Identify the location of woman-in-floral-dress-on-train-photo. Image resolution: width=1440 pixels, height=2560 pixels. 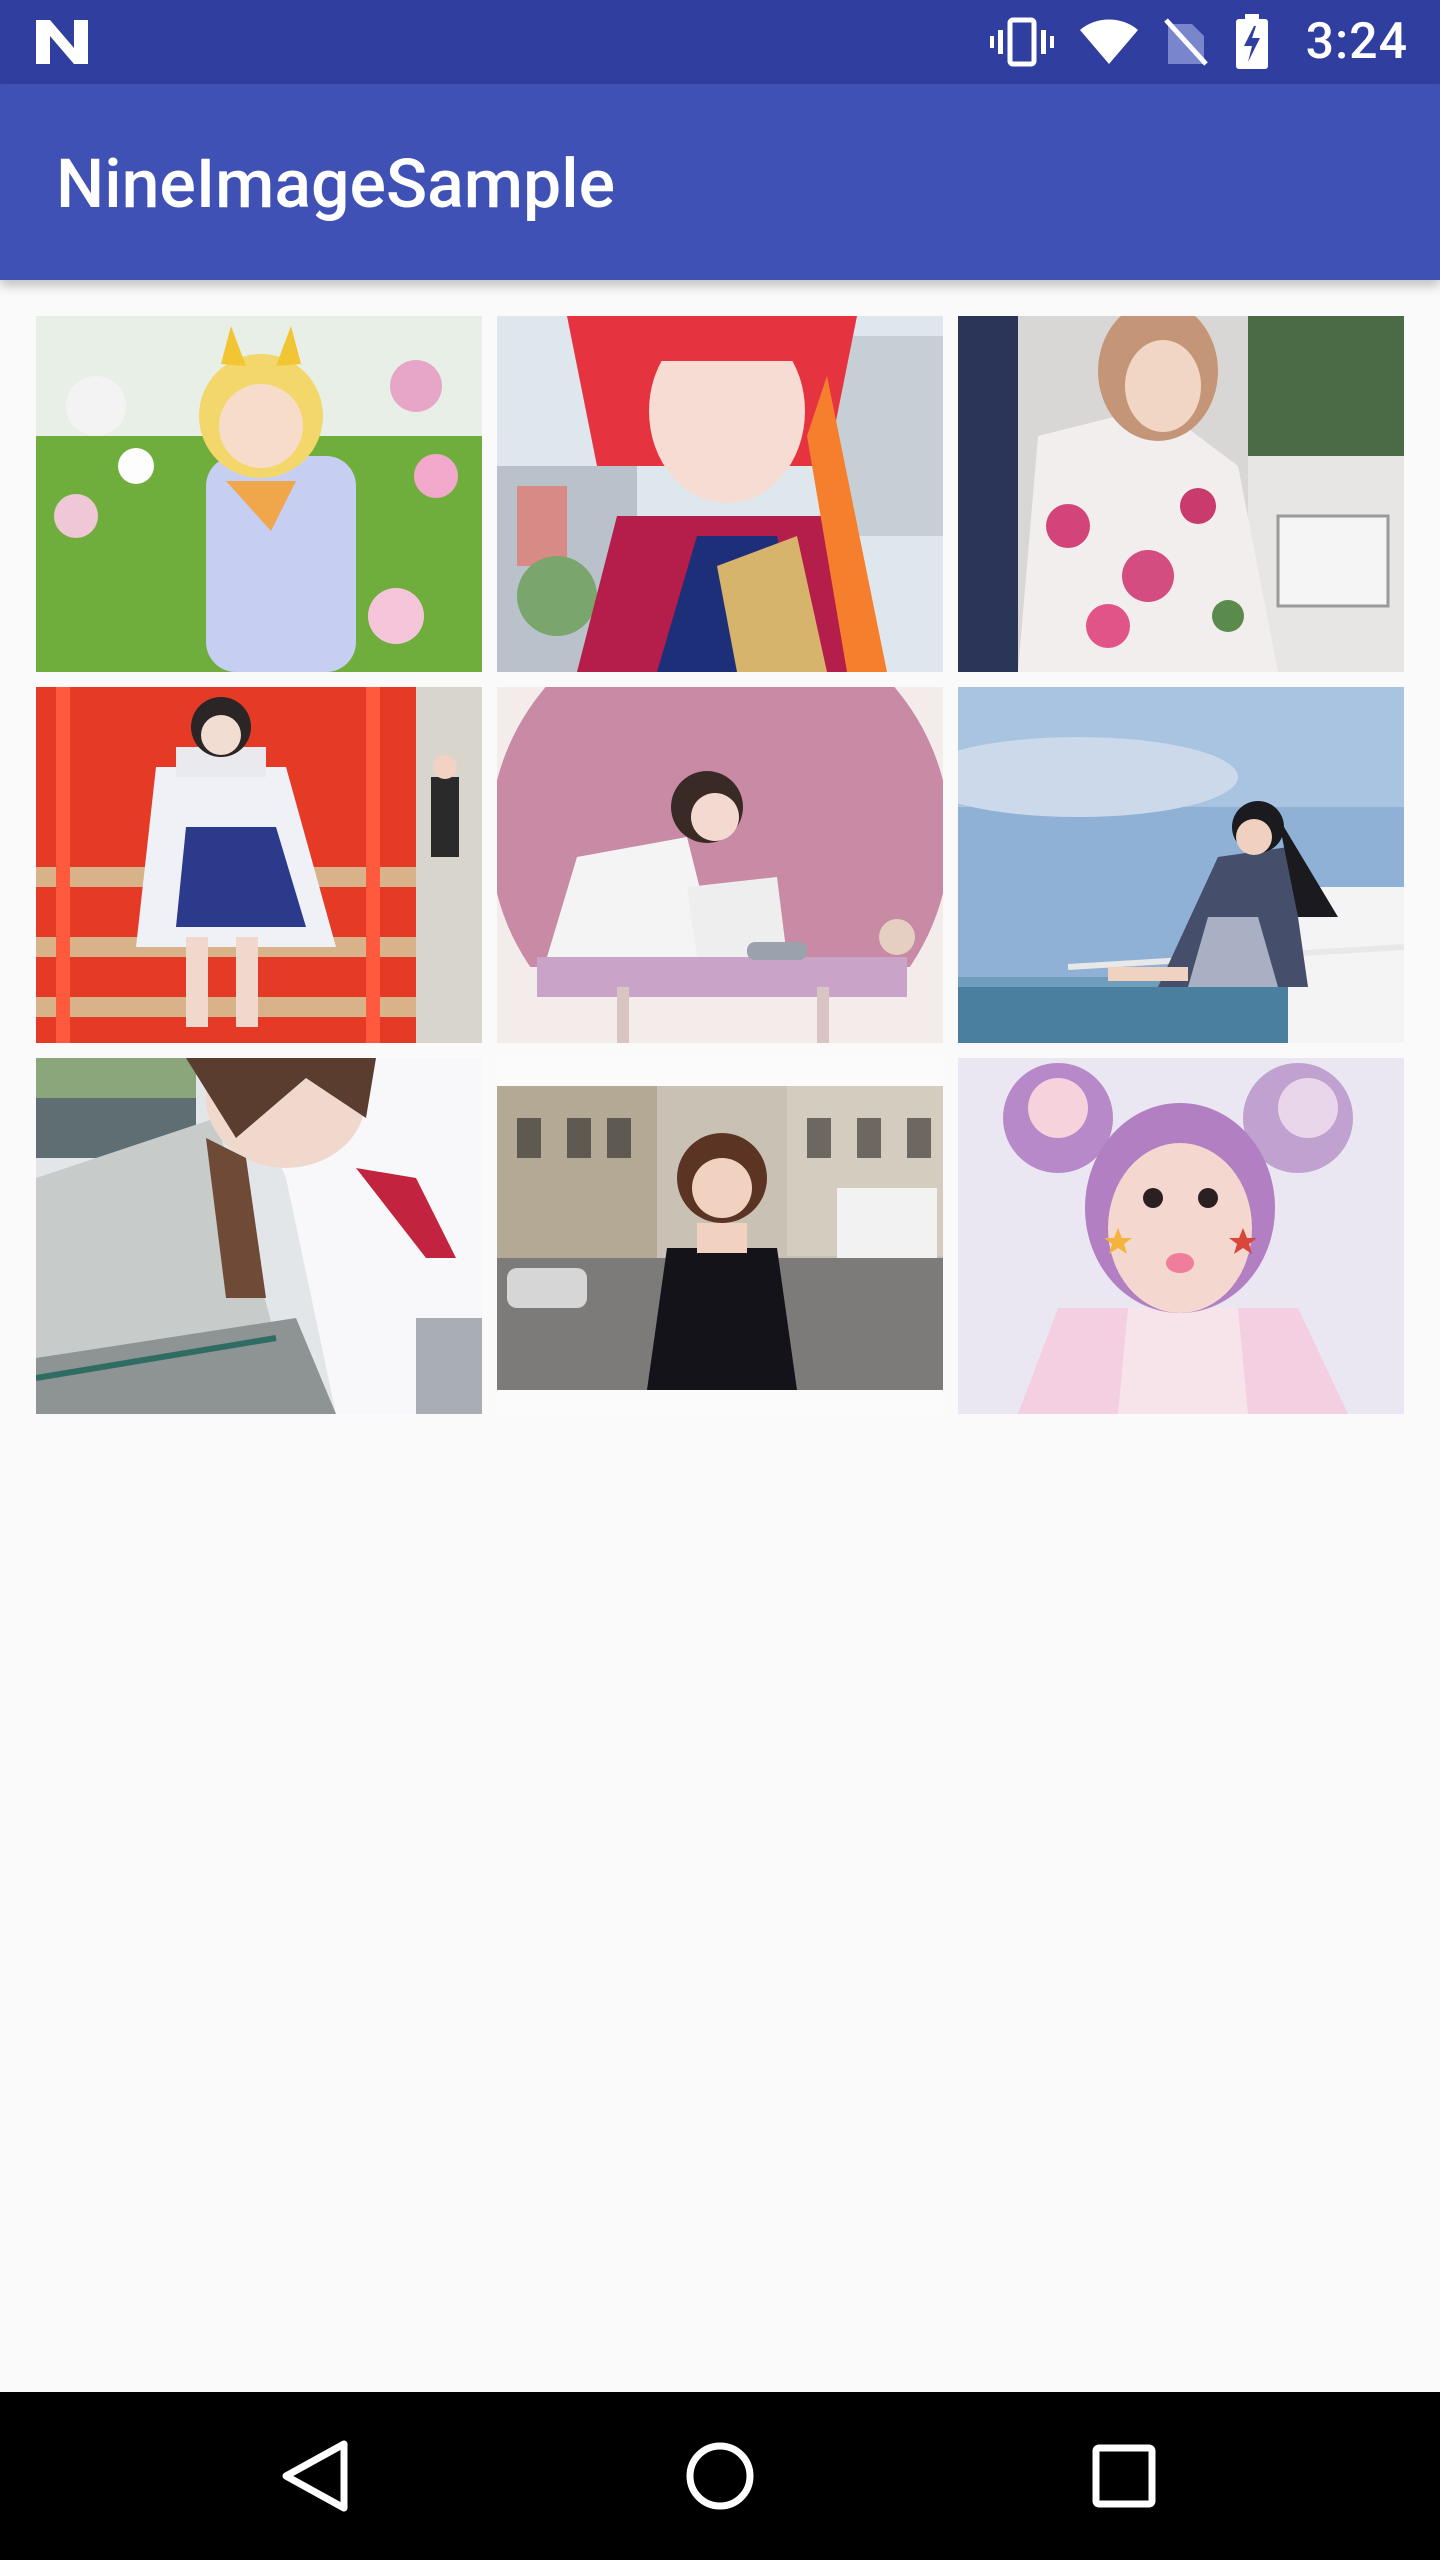
(1181, 494).